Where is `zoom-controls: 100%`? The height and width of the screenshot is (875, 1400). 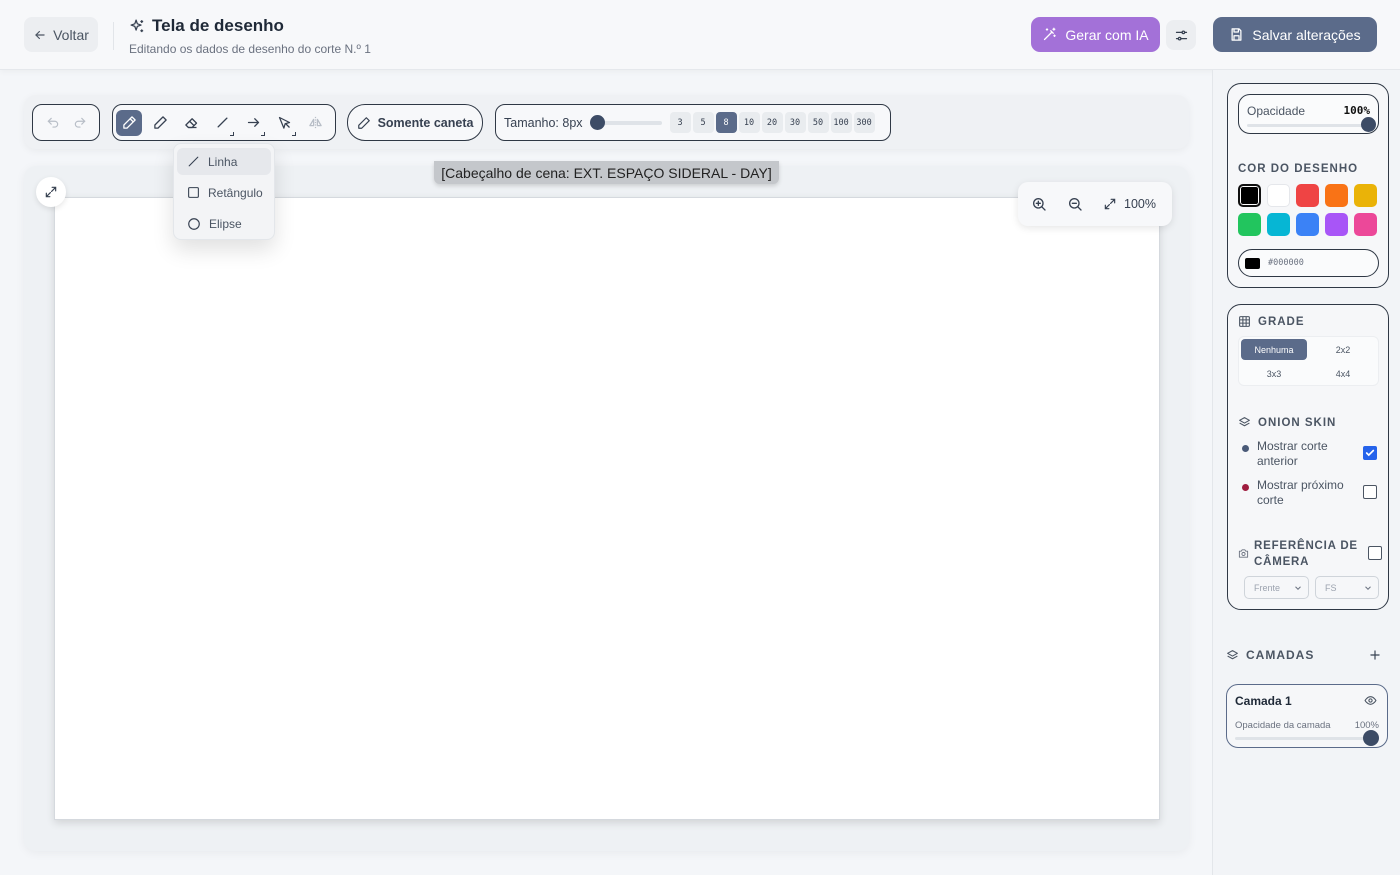
zoom-controls: 100% is located at coordinates (1095, 204).